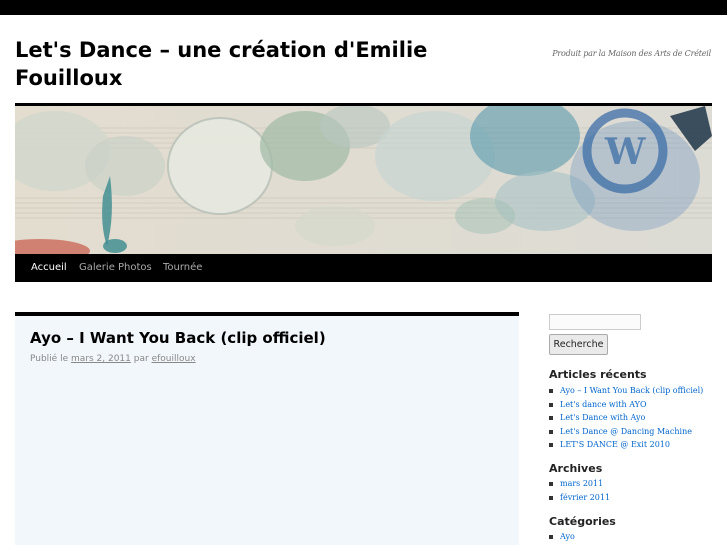  I want to click on recent-post-link: LET'S DANCE @ Exit 2010, so click(615, 444).